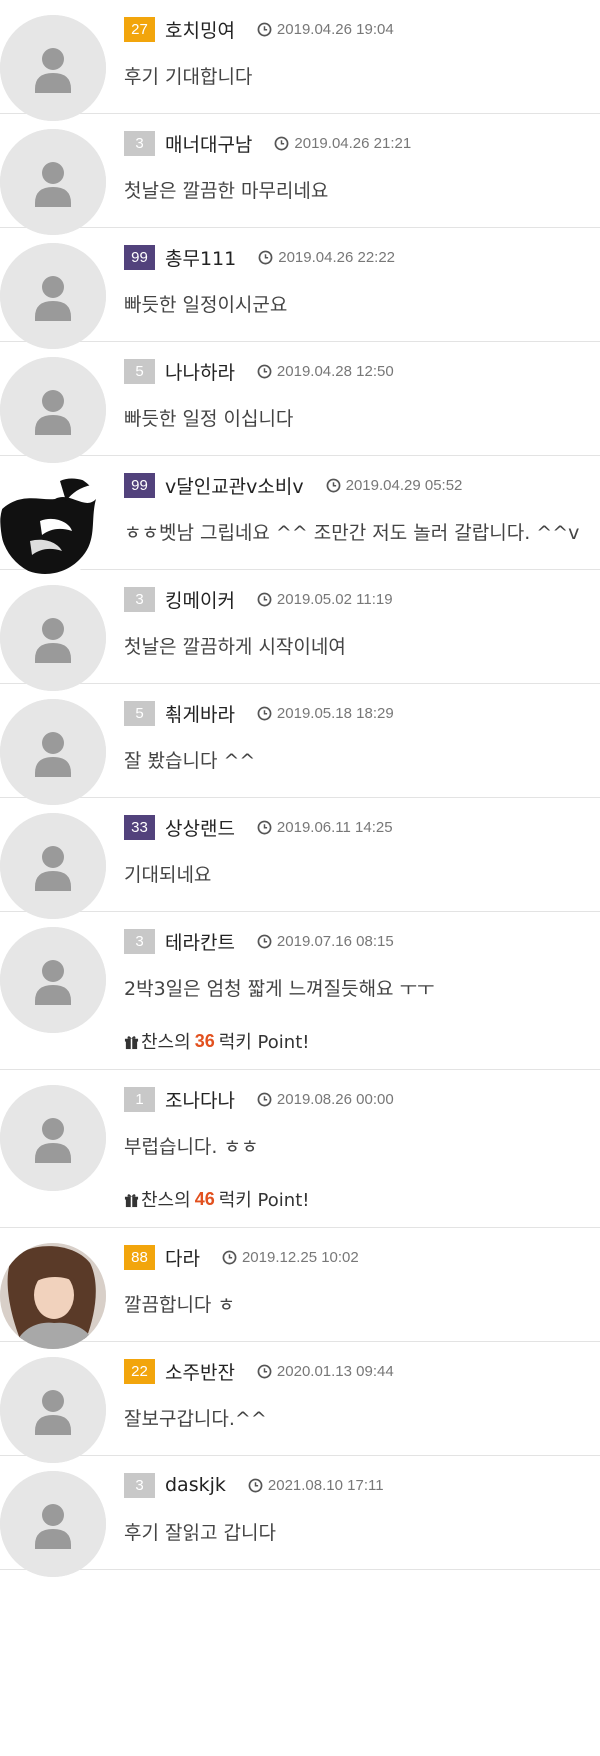  What do you see at coordinates (191, 1147) in the screenshot?
I see `comment-text: 부럽습니다. ㅎㅎ` at bounding box center [191, 1147].